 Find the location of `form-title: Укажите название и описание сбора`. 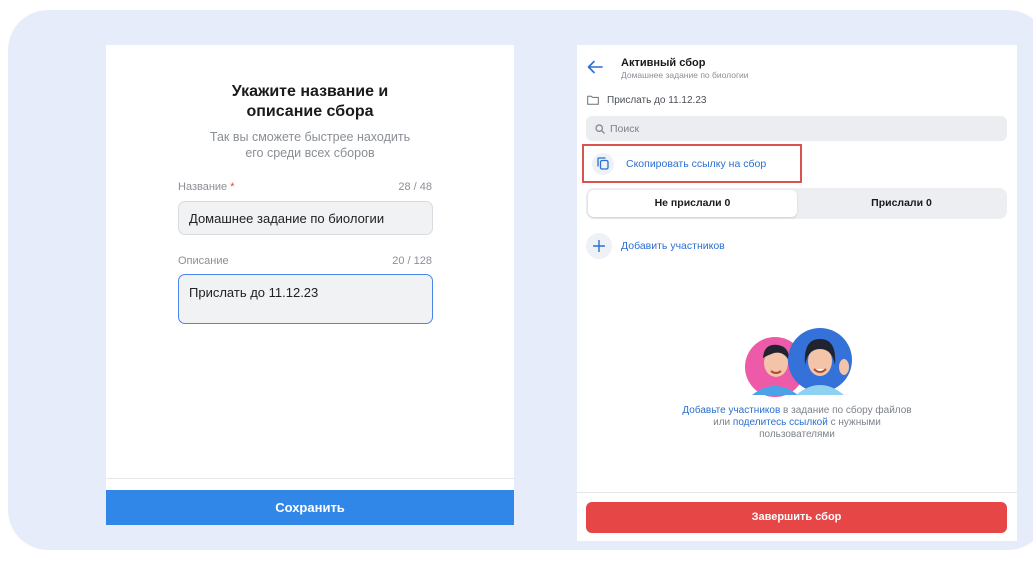

form-title: Укажите название и описание сбора is located at coordinates (310, 101).